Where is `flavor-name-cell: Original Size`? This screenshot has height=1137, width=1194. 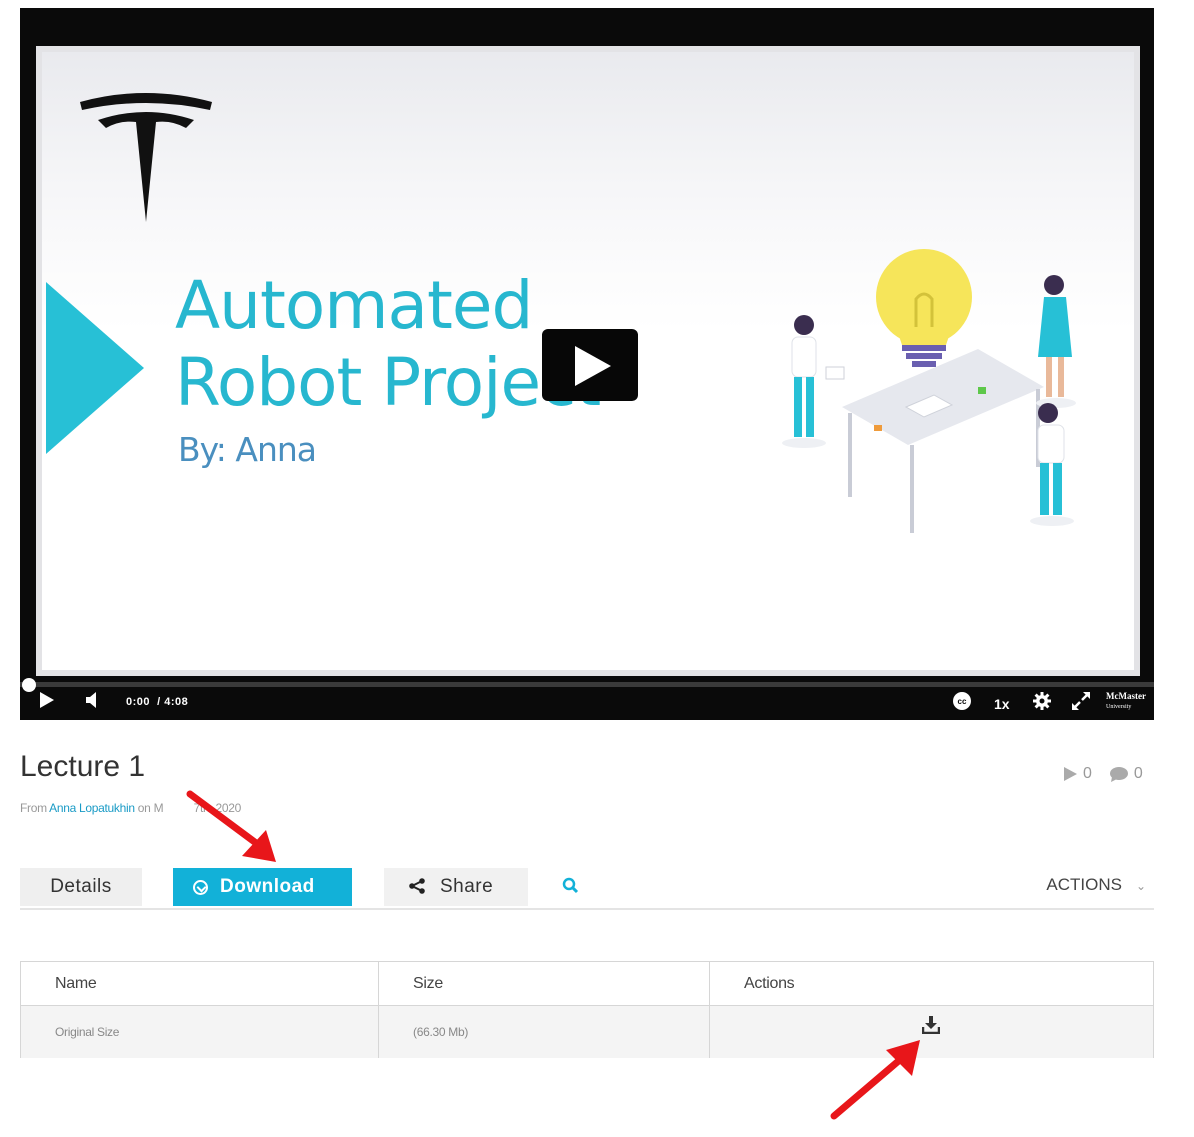 flavor-name-cell: Original Size is located at coordinates (199, 1031).